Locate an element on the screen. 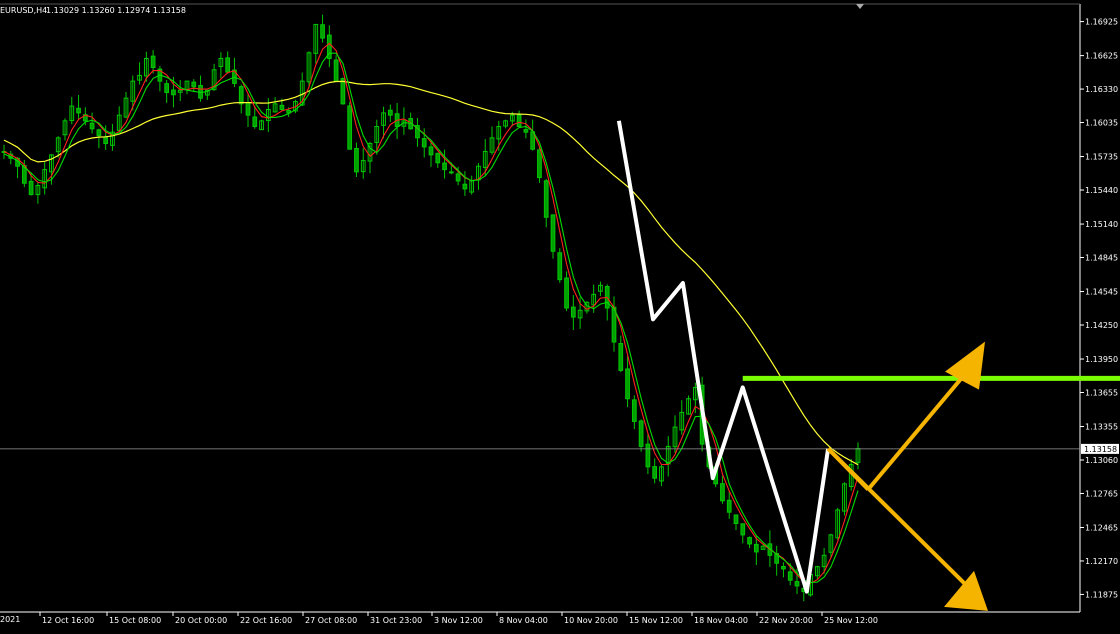  y-tick-label: 1.14250 is located at coordinates (1101, 325).